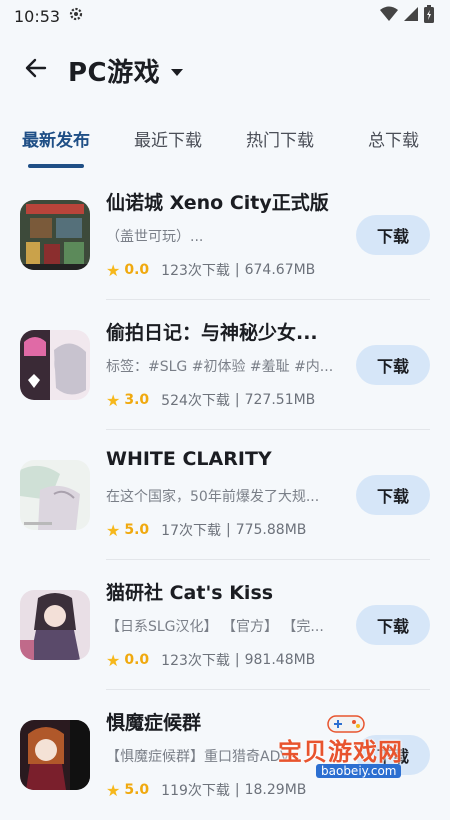  What do you see at coordinates (56, 166) in the screenshot?
I see `tab-indicator` at bounding box center [56, 166].